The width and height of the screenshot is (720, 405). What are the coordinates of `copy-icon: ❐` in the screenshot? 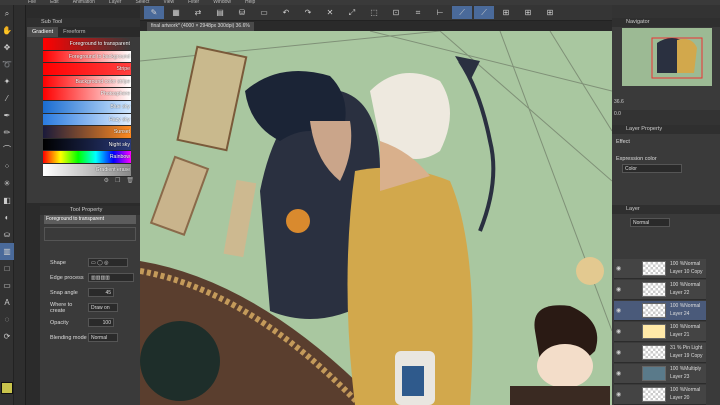 It's located at (117, 181).